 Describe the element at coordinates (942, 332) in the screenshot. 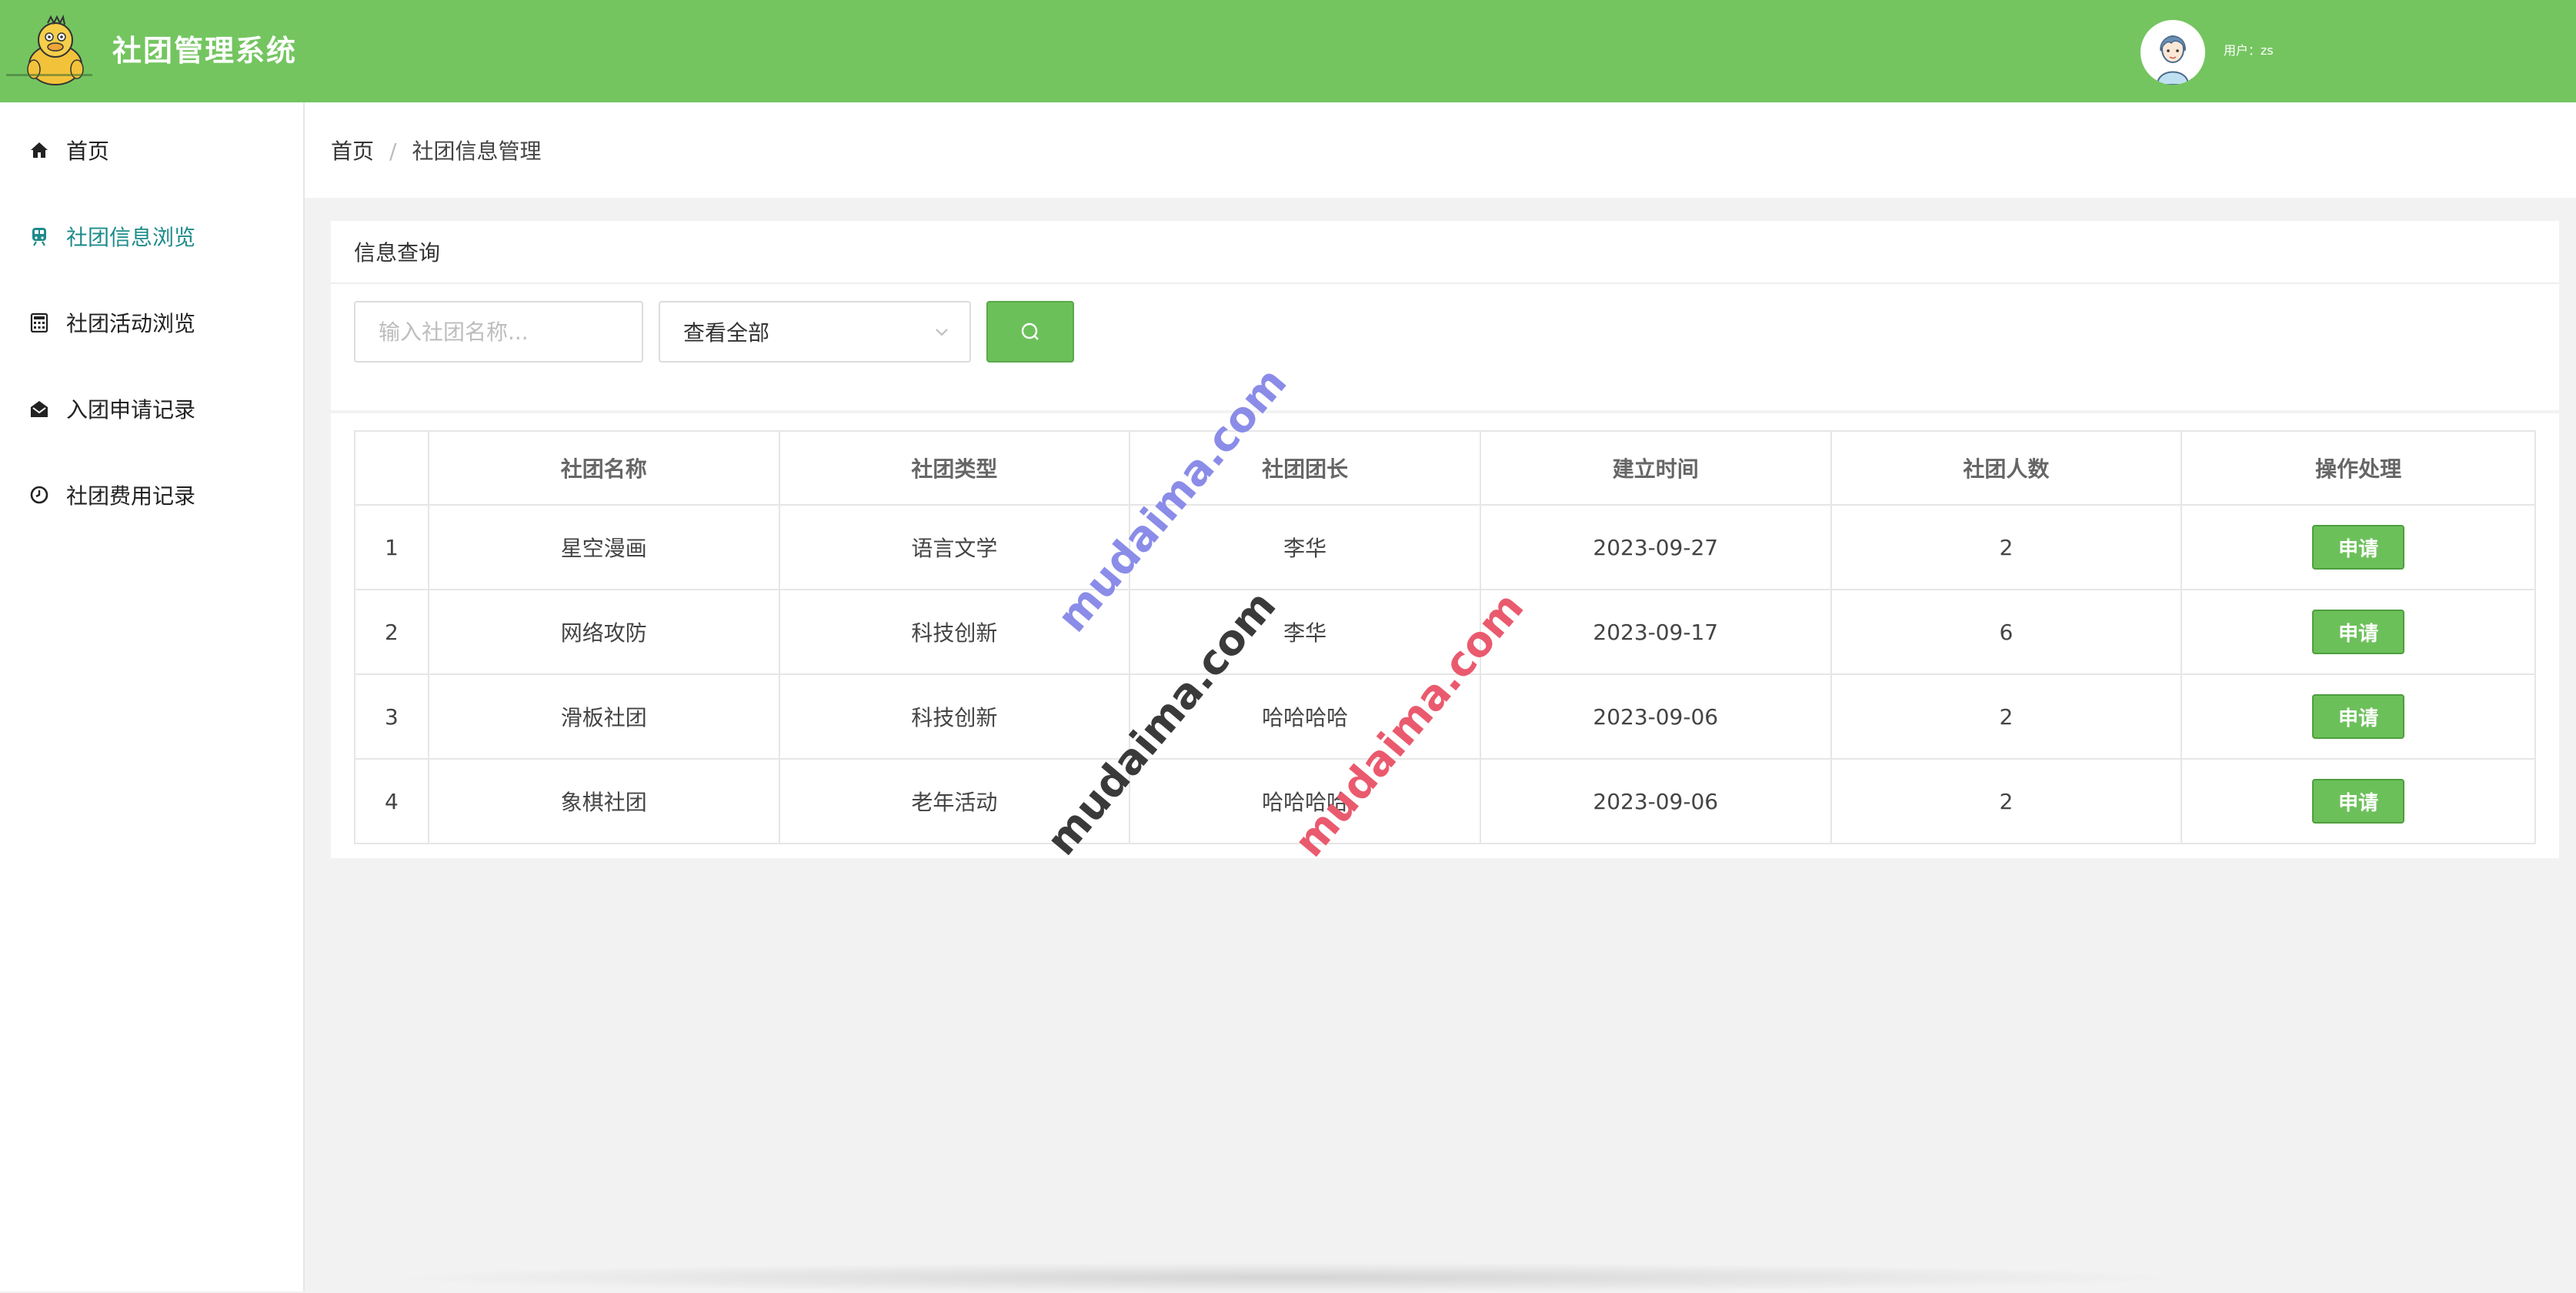

I see `chevron-down-icon` at that location.